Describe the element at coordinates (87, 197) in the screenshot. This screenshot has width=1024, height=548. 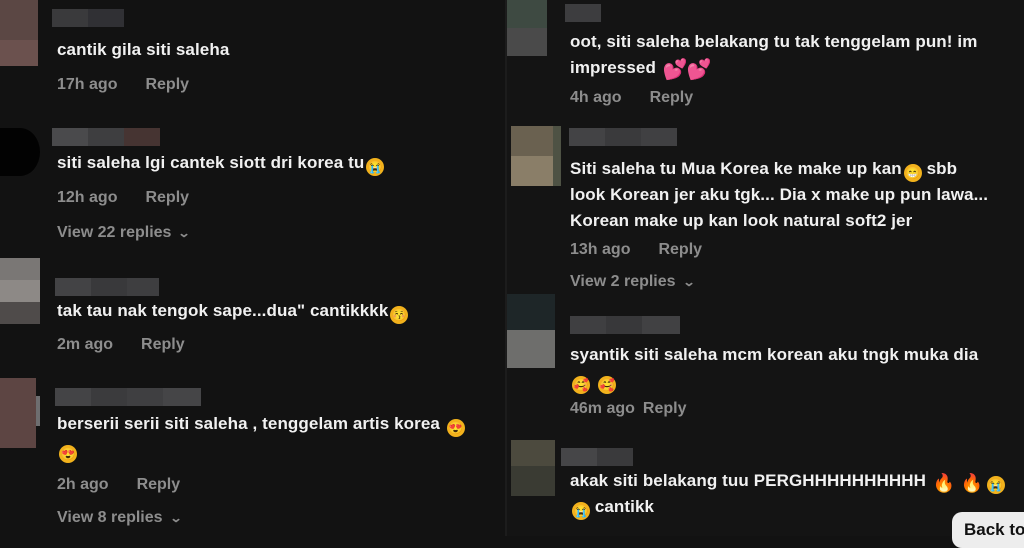
I see `comment-time: 12h ago` at that location.